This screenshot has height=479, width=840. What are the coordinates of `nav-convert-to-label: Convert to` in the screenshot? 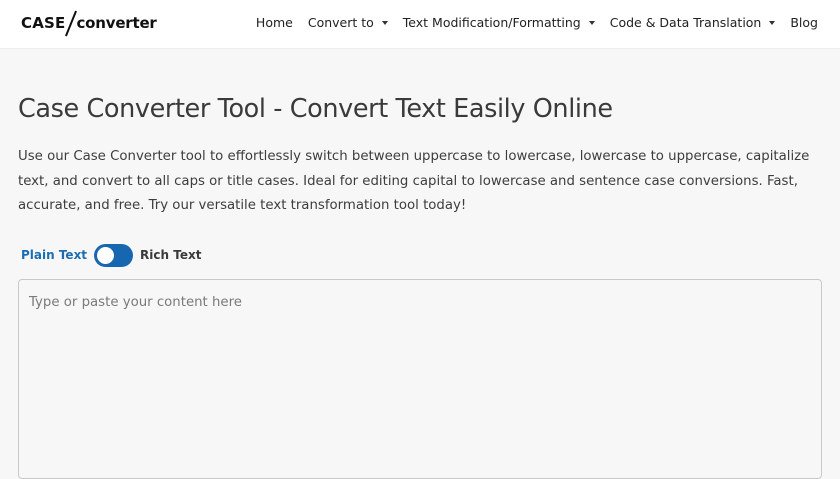 It's located at (340, 22).